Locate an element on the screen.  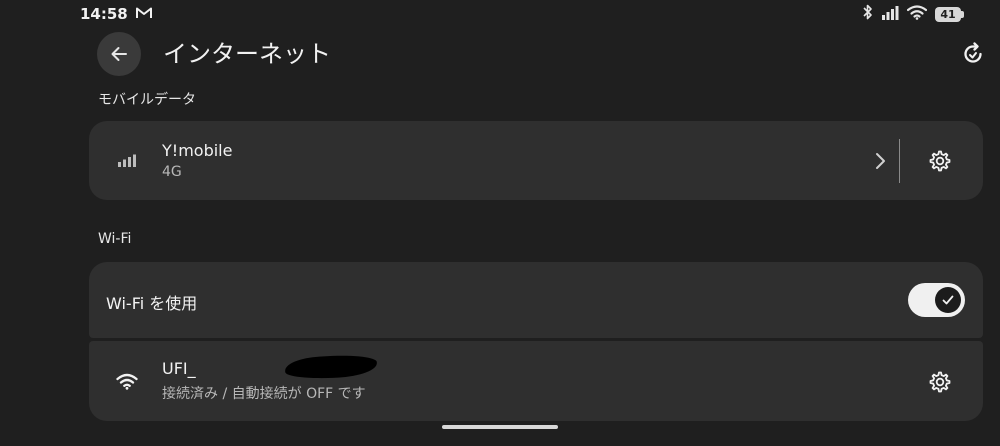
back-button is located at coordinates (119, 54).